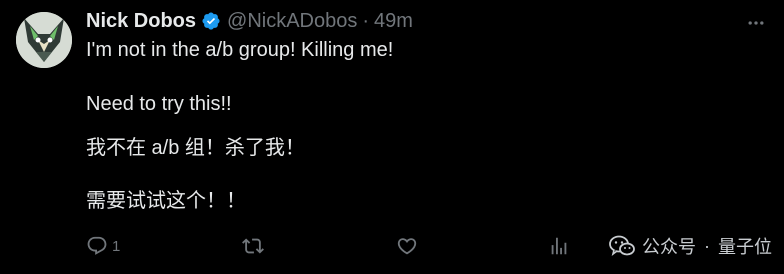 The image size is (784, 274). Describe the element at coordinates (745, 247) in the screenshot. I see `watermark-brand: 量子位` at that location.